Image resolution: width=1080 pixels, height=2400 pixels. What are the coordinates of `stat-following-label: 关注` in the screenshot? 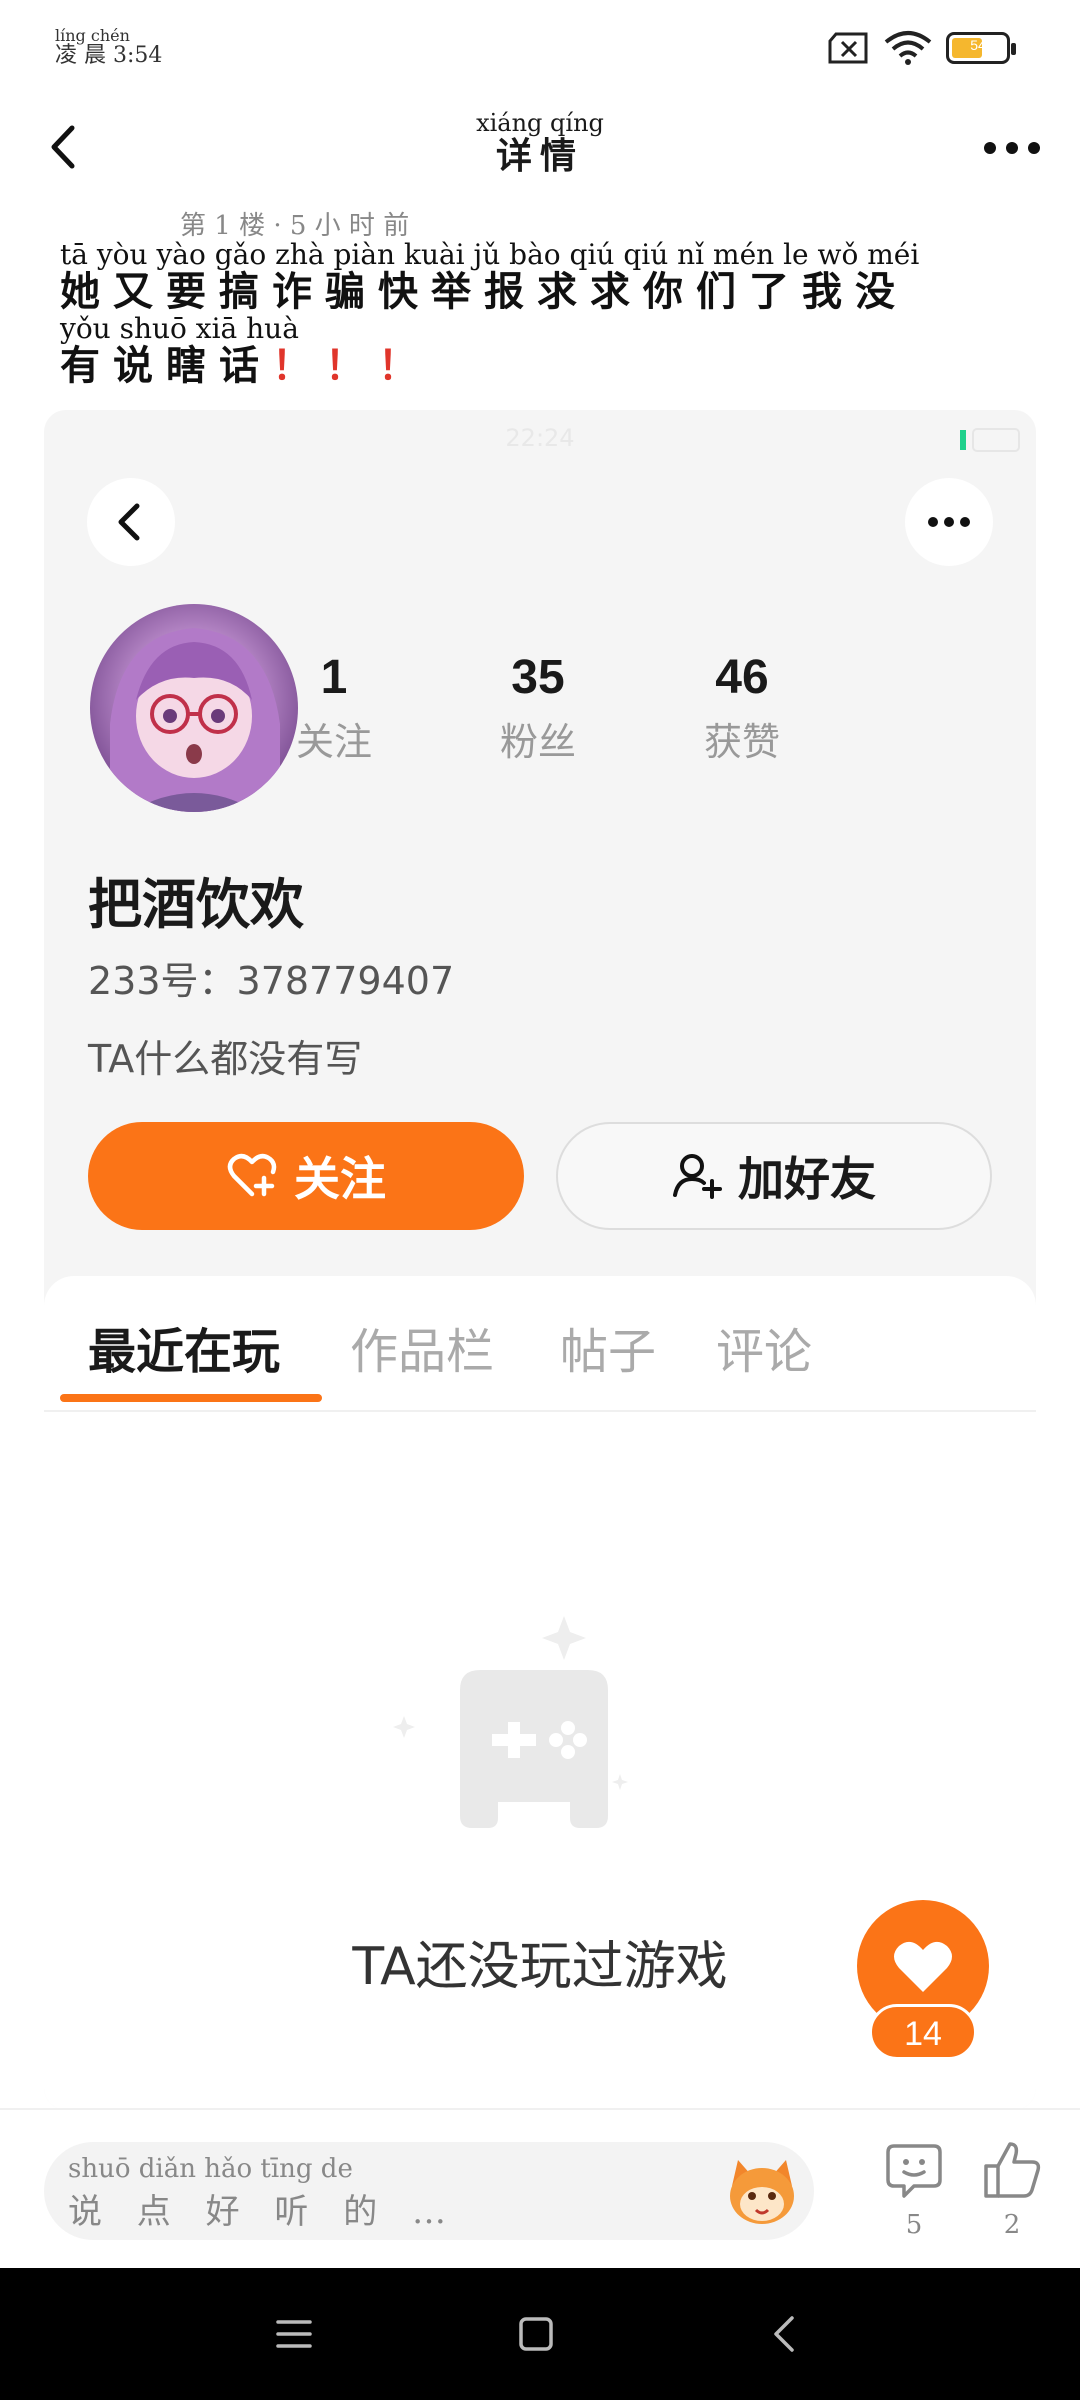 It's located at (333, 742).